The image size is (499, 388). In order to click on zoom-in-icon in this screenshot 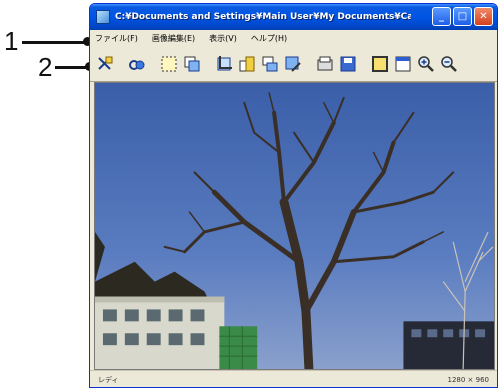, I will do `click(426, 64)`.